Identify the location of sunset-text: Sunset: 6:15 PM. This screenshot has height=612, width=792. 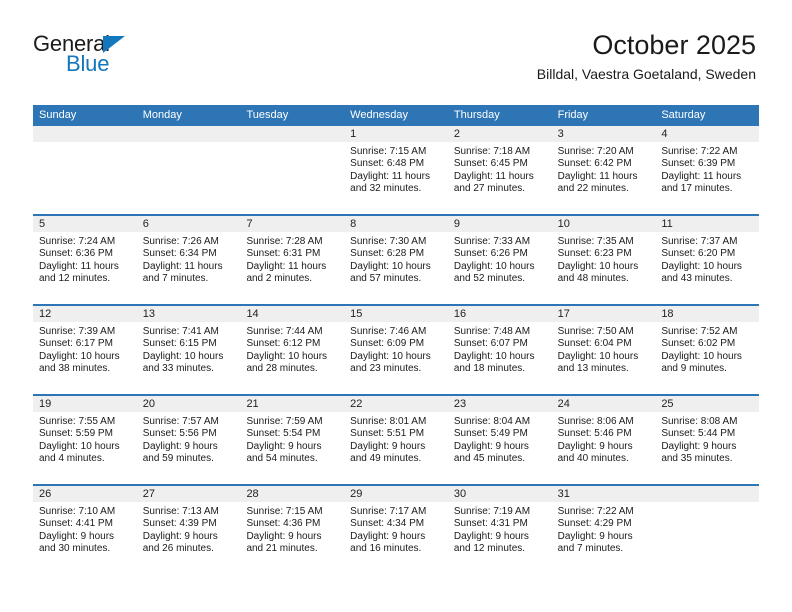
(179, 344).